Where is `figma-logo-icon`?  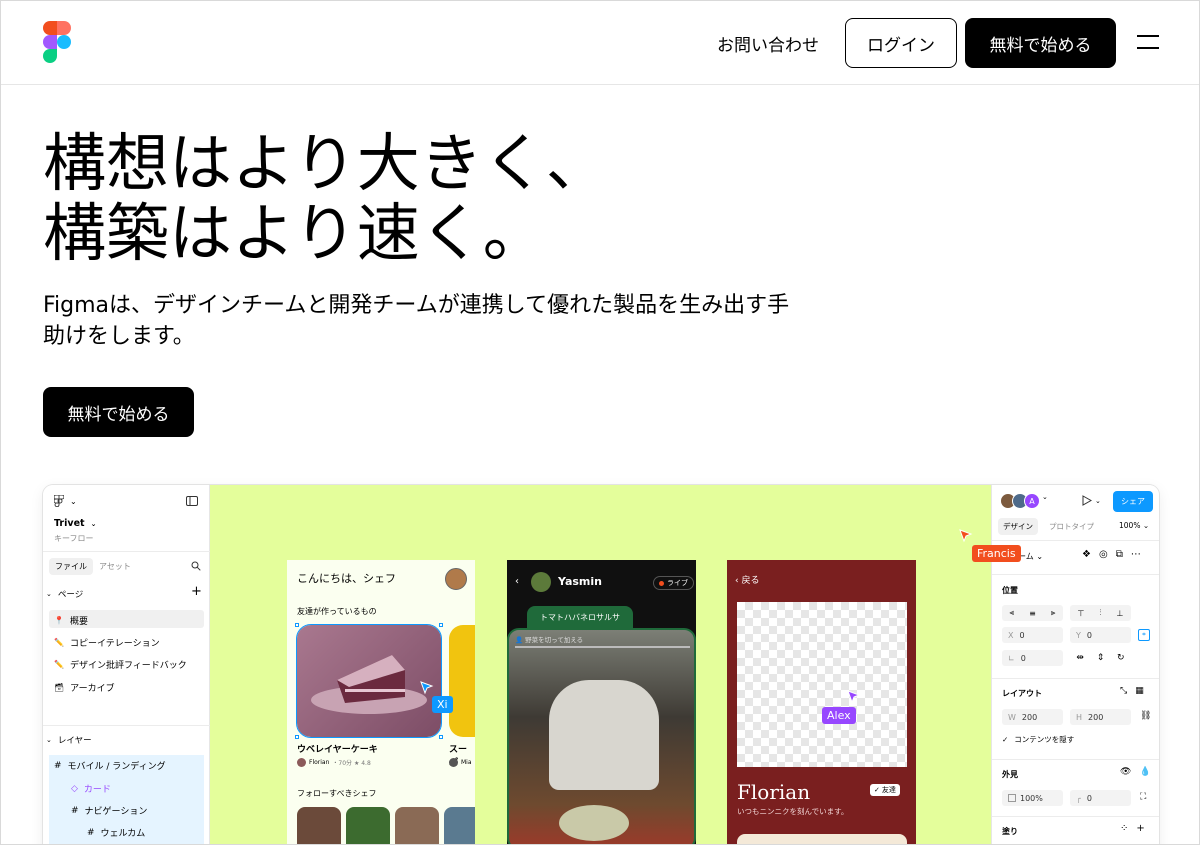
figma-logo-icon is located at coordinates (57, 42).